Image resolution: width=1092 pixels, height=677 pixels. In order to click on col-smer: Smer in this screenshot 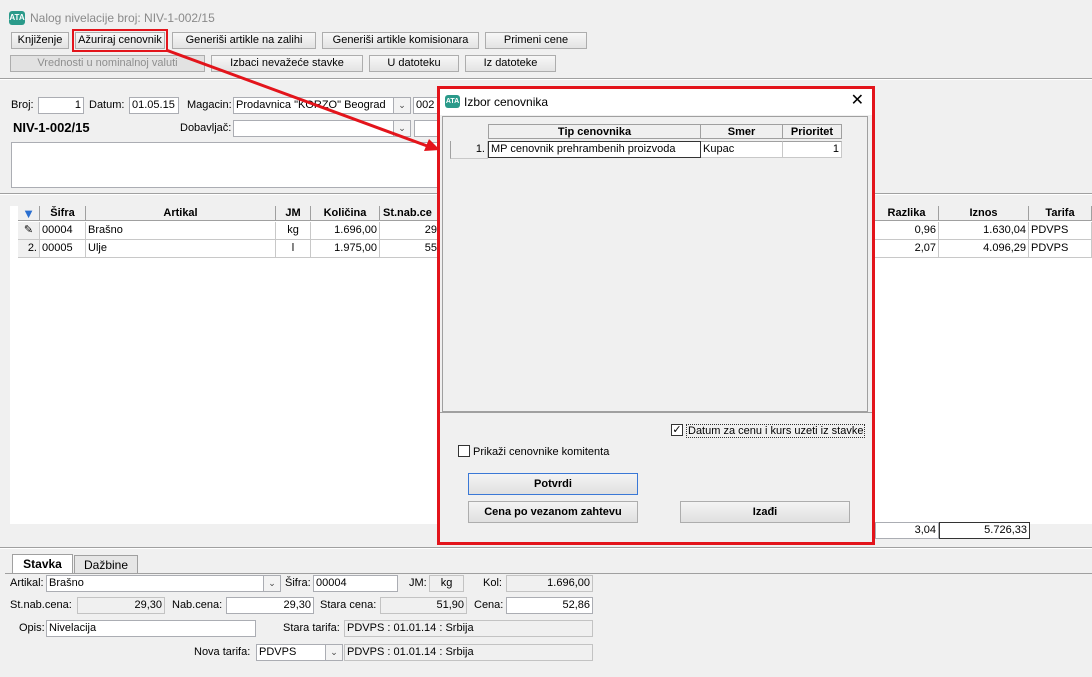, I will do `click(742, 131)`.